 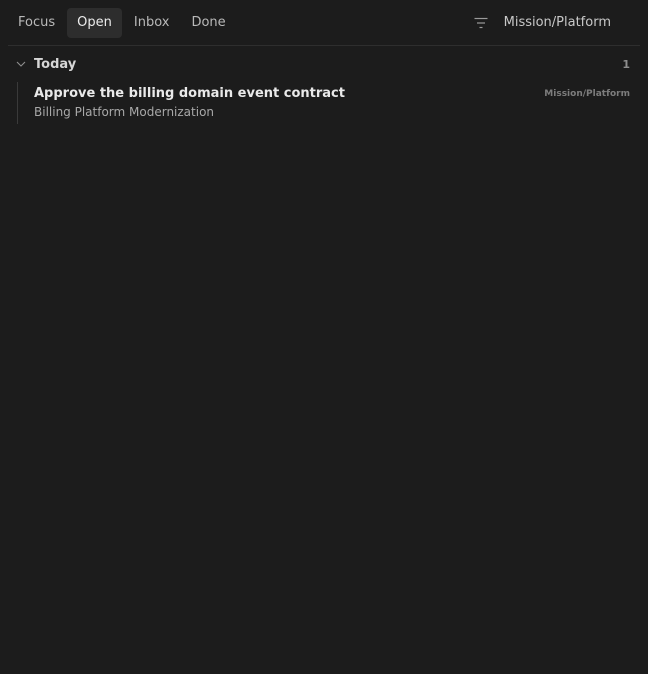 I want to click on tab-focus: Focus, so click(x=36, y=23).